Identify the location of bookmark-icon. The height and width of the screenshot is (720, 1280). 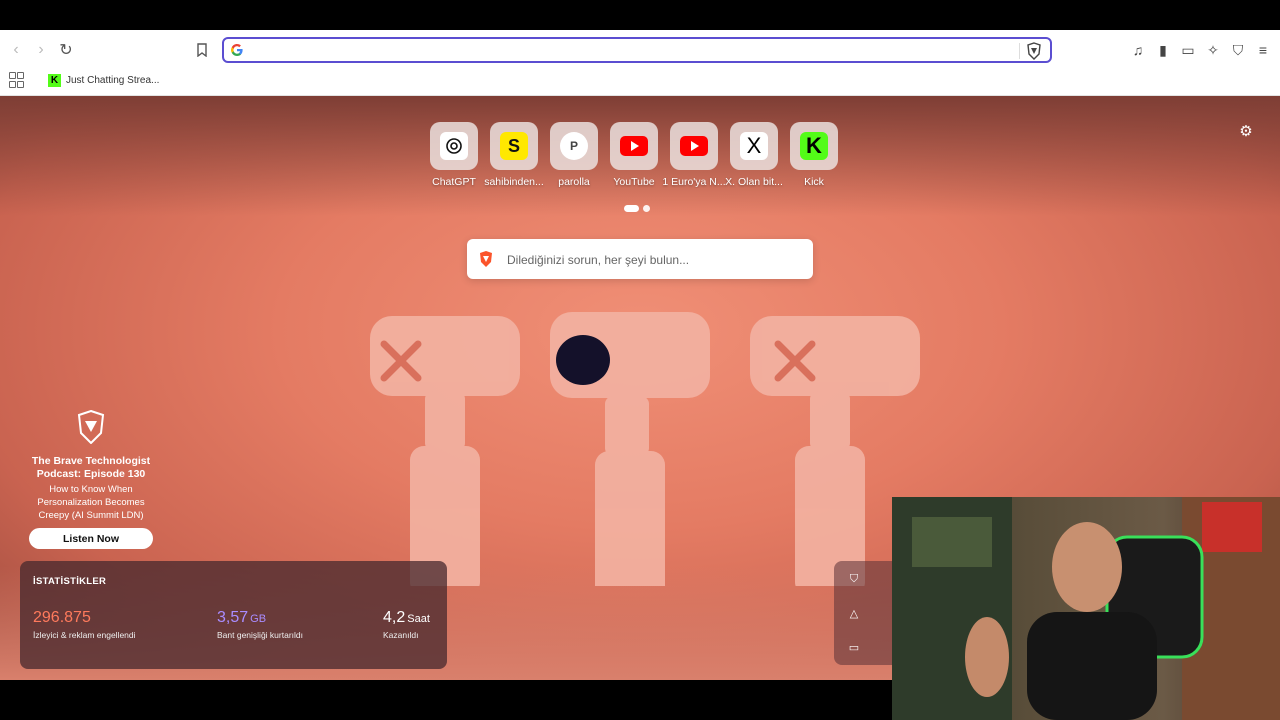
(202, 50).